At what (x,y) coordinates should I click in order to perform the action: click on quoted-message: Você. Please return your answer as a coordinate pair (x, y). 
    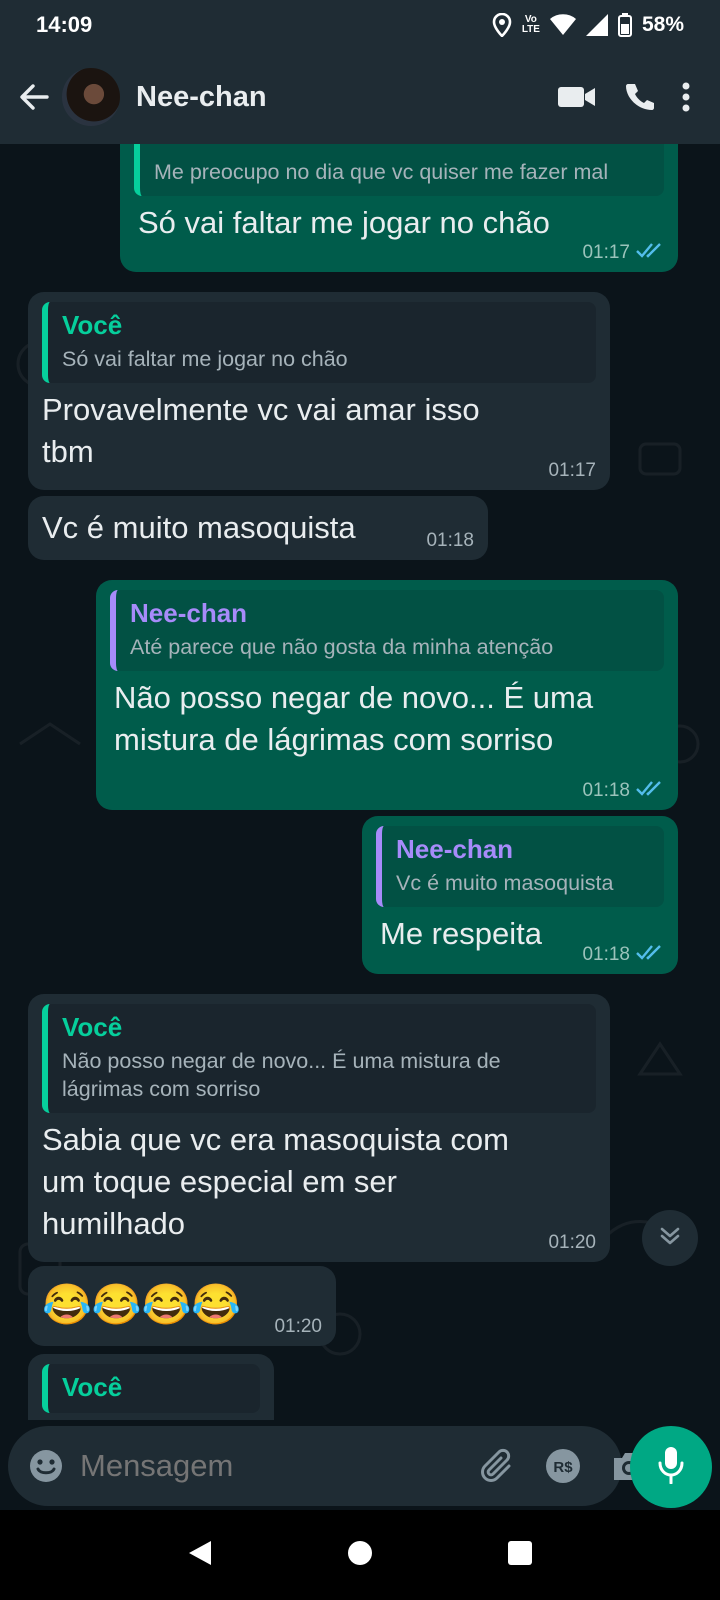
    Looking at the image, I should click on (151, 1388).